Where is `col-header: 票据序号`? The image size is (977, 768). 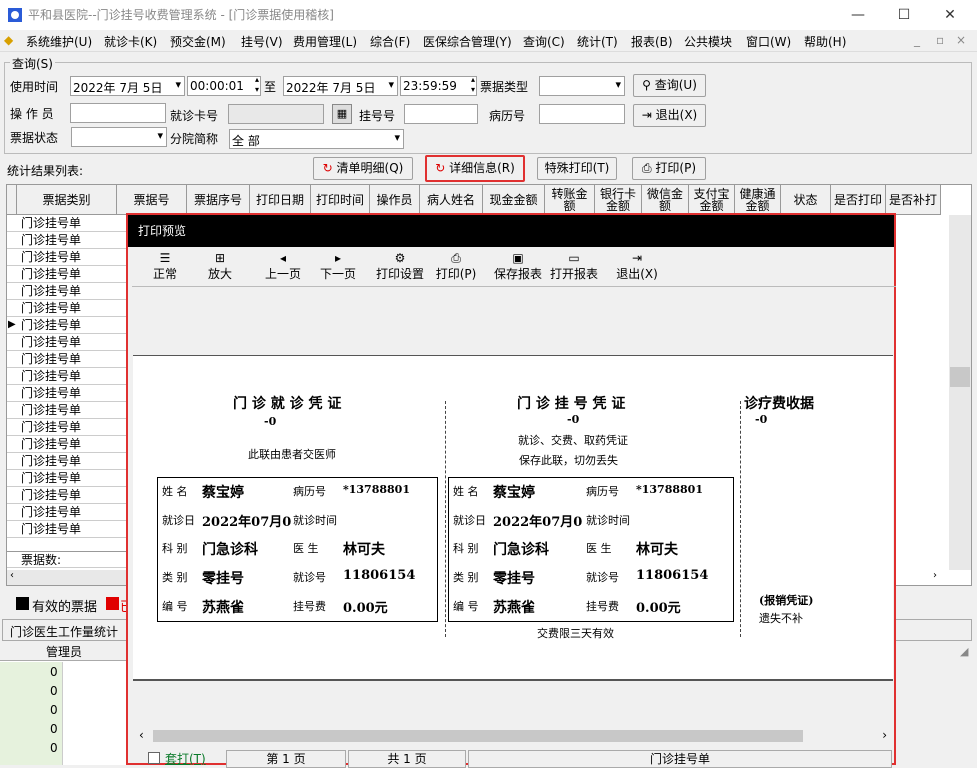
col-header: 票据序号 is located at coordinates (218, 200).